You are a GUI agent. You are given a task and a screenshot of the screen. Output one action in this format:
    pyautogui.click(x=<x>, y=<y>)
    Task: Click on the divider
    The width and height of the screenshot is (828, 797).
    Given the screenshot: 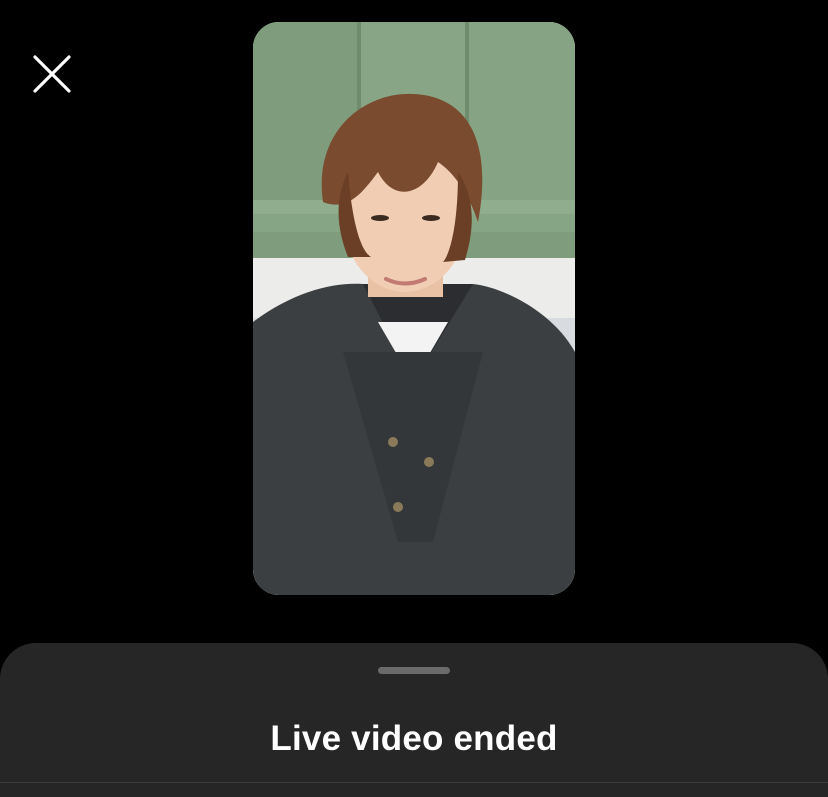 What is the action you would take?
    pyautogui.click(x=414, y=782)
    